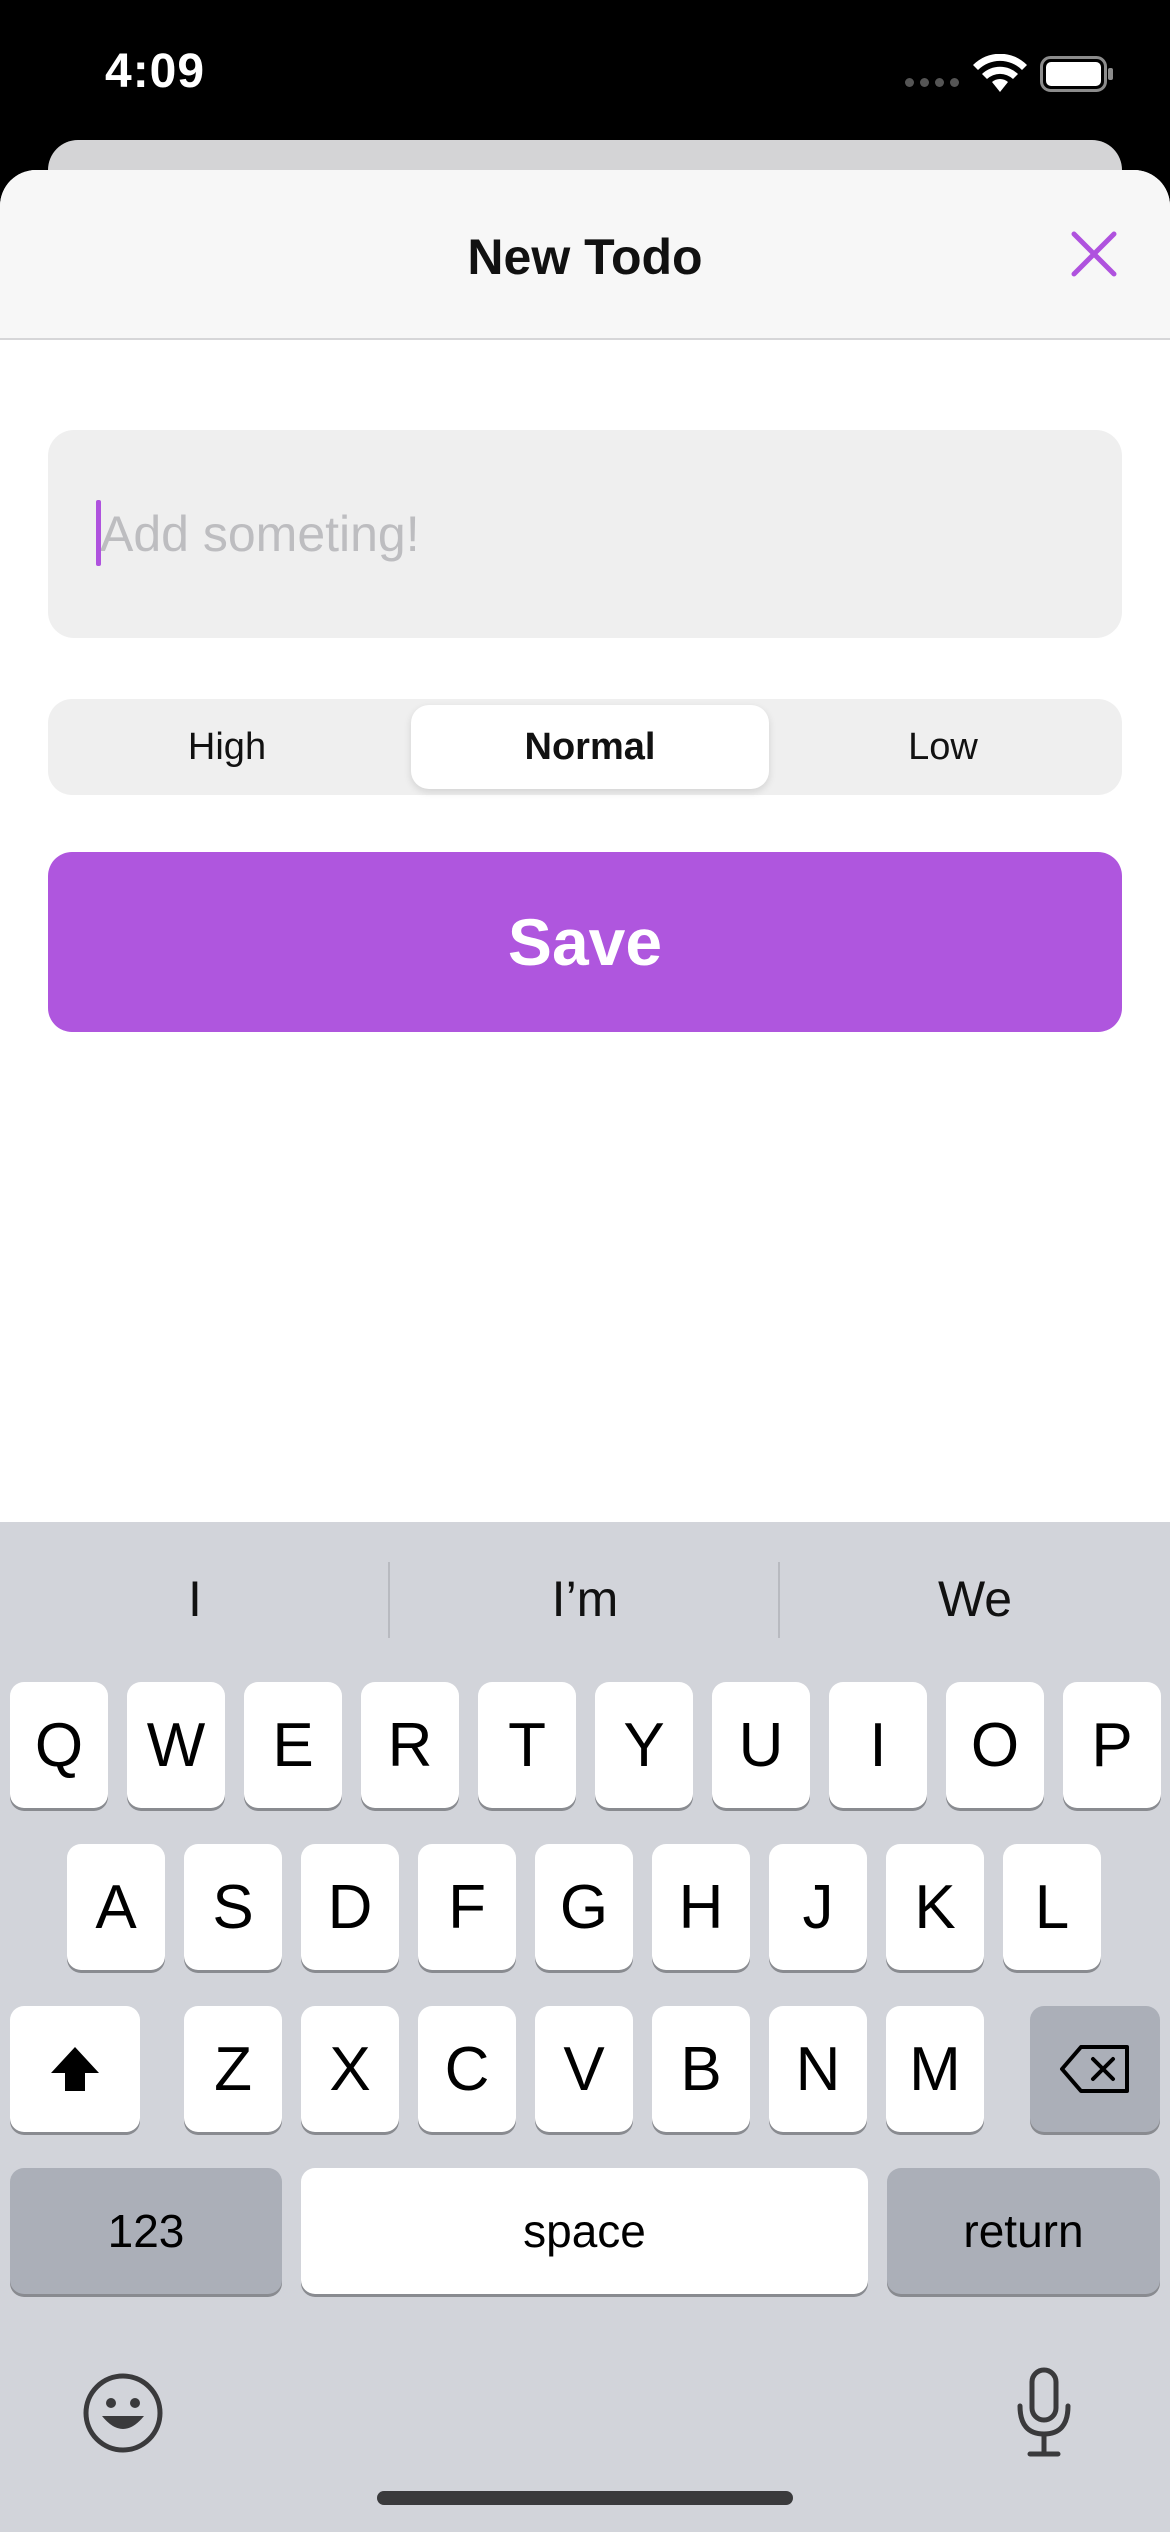 This screenshot has height=2532, width=1170. I want to click on key-a: A, so click(116, 1907).